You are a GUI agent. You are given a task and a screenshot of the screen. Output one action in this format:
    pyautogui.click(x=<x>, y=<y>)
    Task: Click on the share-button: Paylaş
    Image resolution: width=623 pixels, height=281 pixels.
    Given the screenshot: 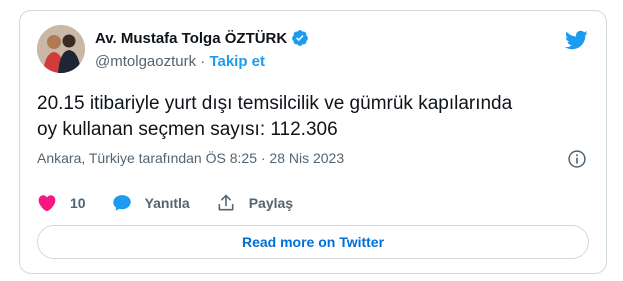 What is the action you would take?
    pyautogui.click(x=254, y=203)
    